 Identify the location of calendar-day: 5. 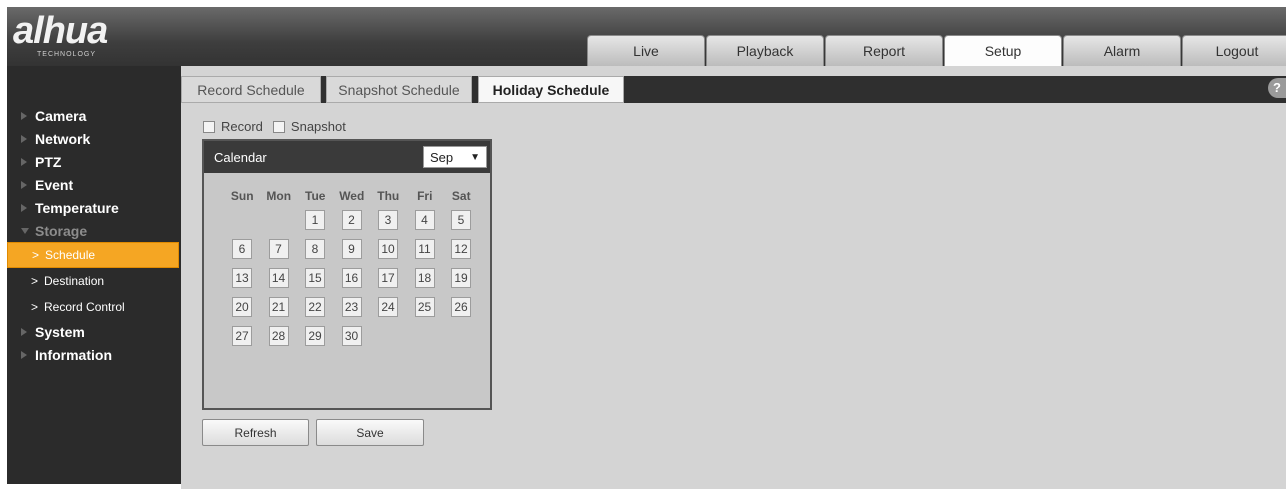
(461, 220).